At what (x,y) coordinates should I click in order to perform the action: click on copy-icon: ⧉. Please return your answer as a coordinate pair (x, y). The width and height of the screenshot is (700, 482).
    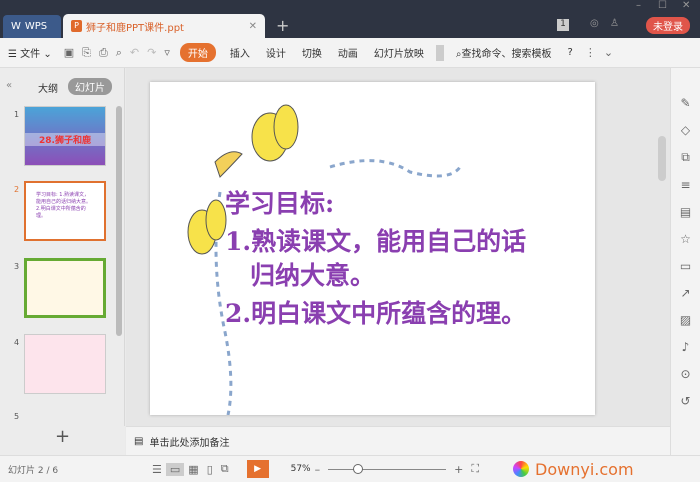
    Looking at the image, I should click on (685, 157).